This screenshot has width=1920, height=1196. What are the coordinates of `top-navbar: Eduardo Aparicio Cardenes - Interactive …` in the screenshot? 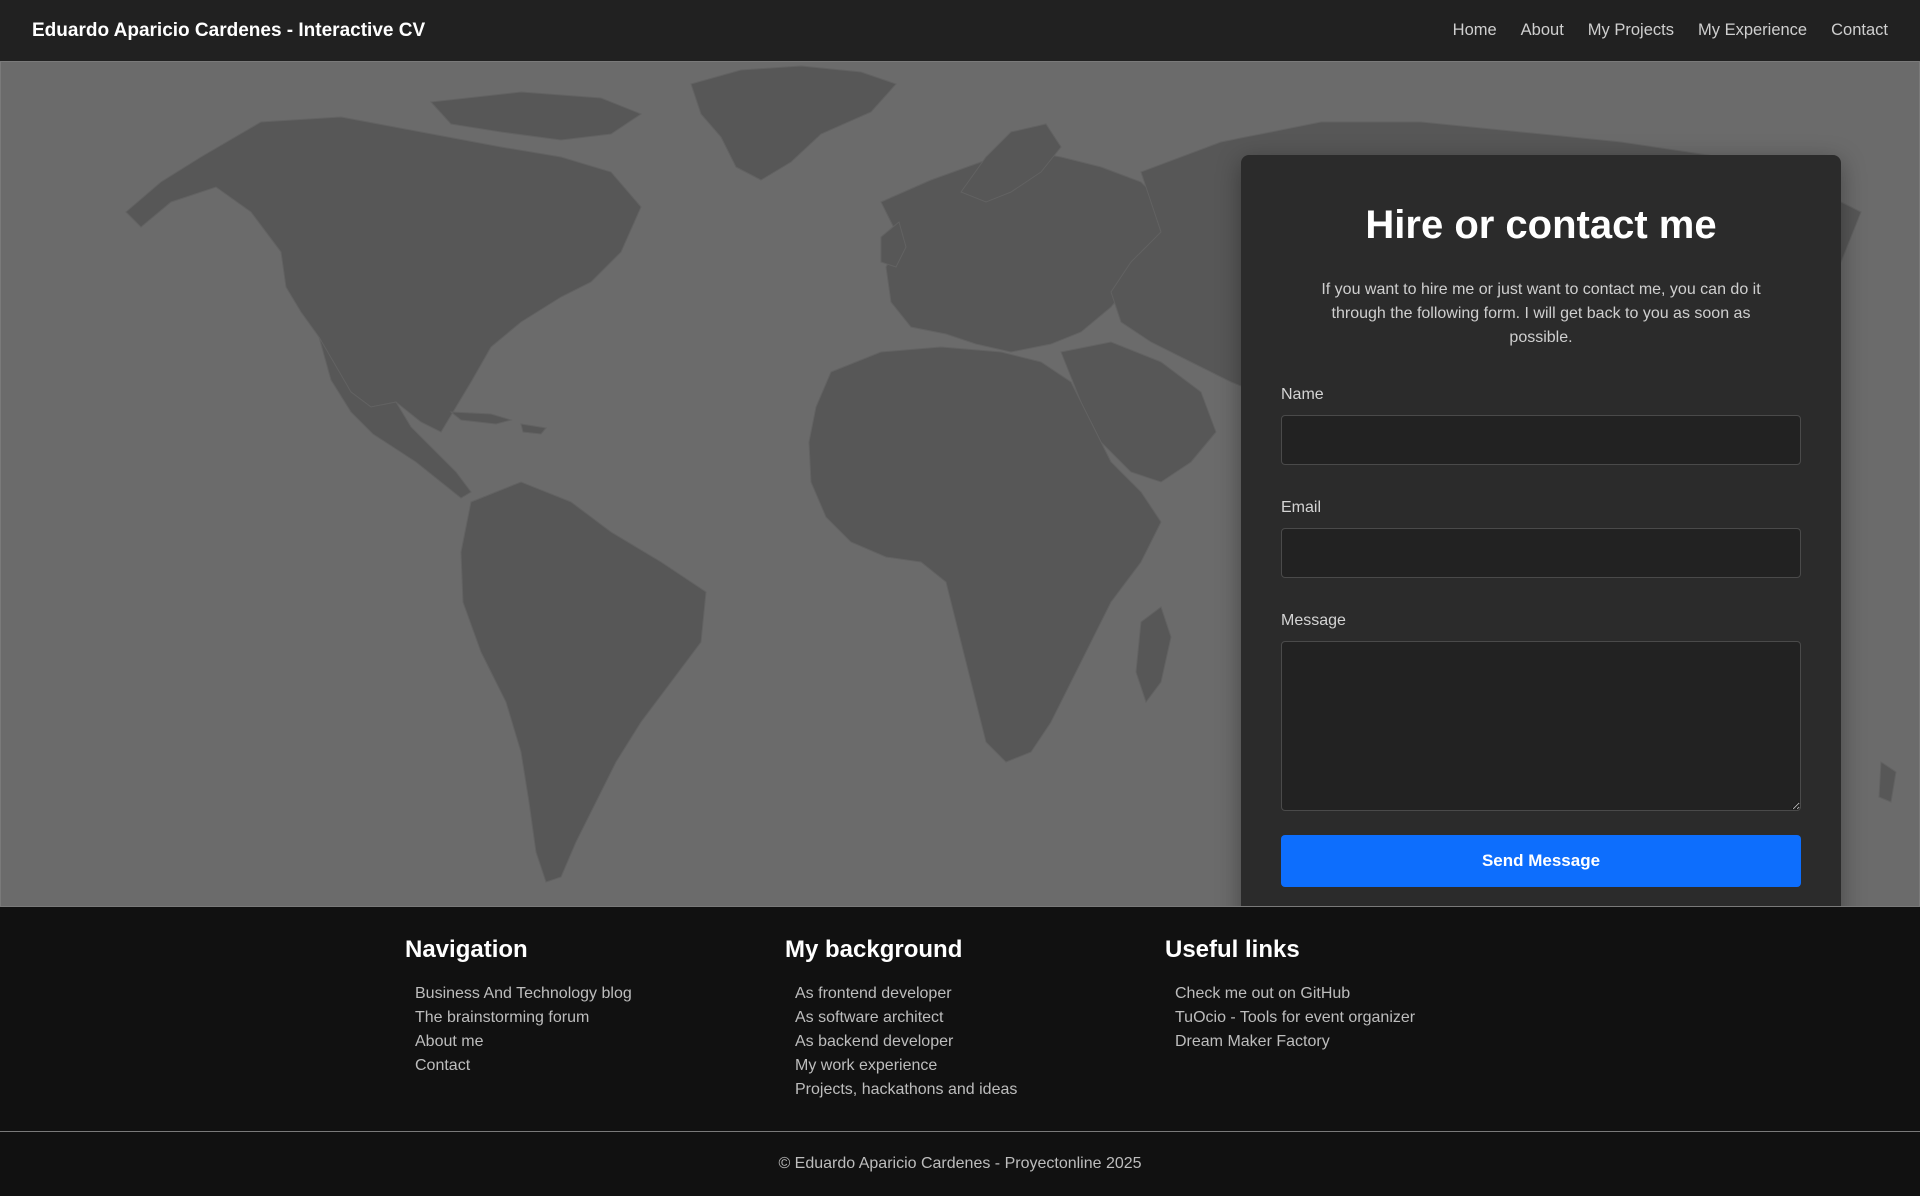 It's located at (960, 30).